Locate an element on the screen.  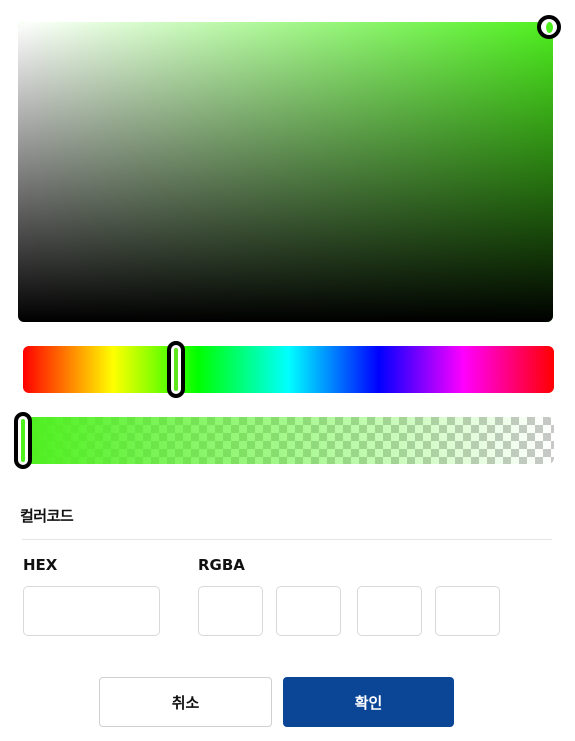
hue-handle-fill is located at coordinates (176, 369).